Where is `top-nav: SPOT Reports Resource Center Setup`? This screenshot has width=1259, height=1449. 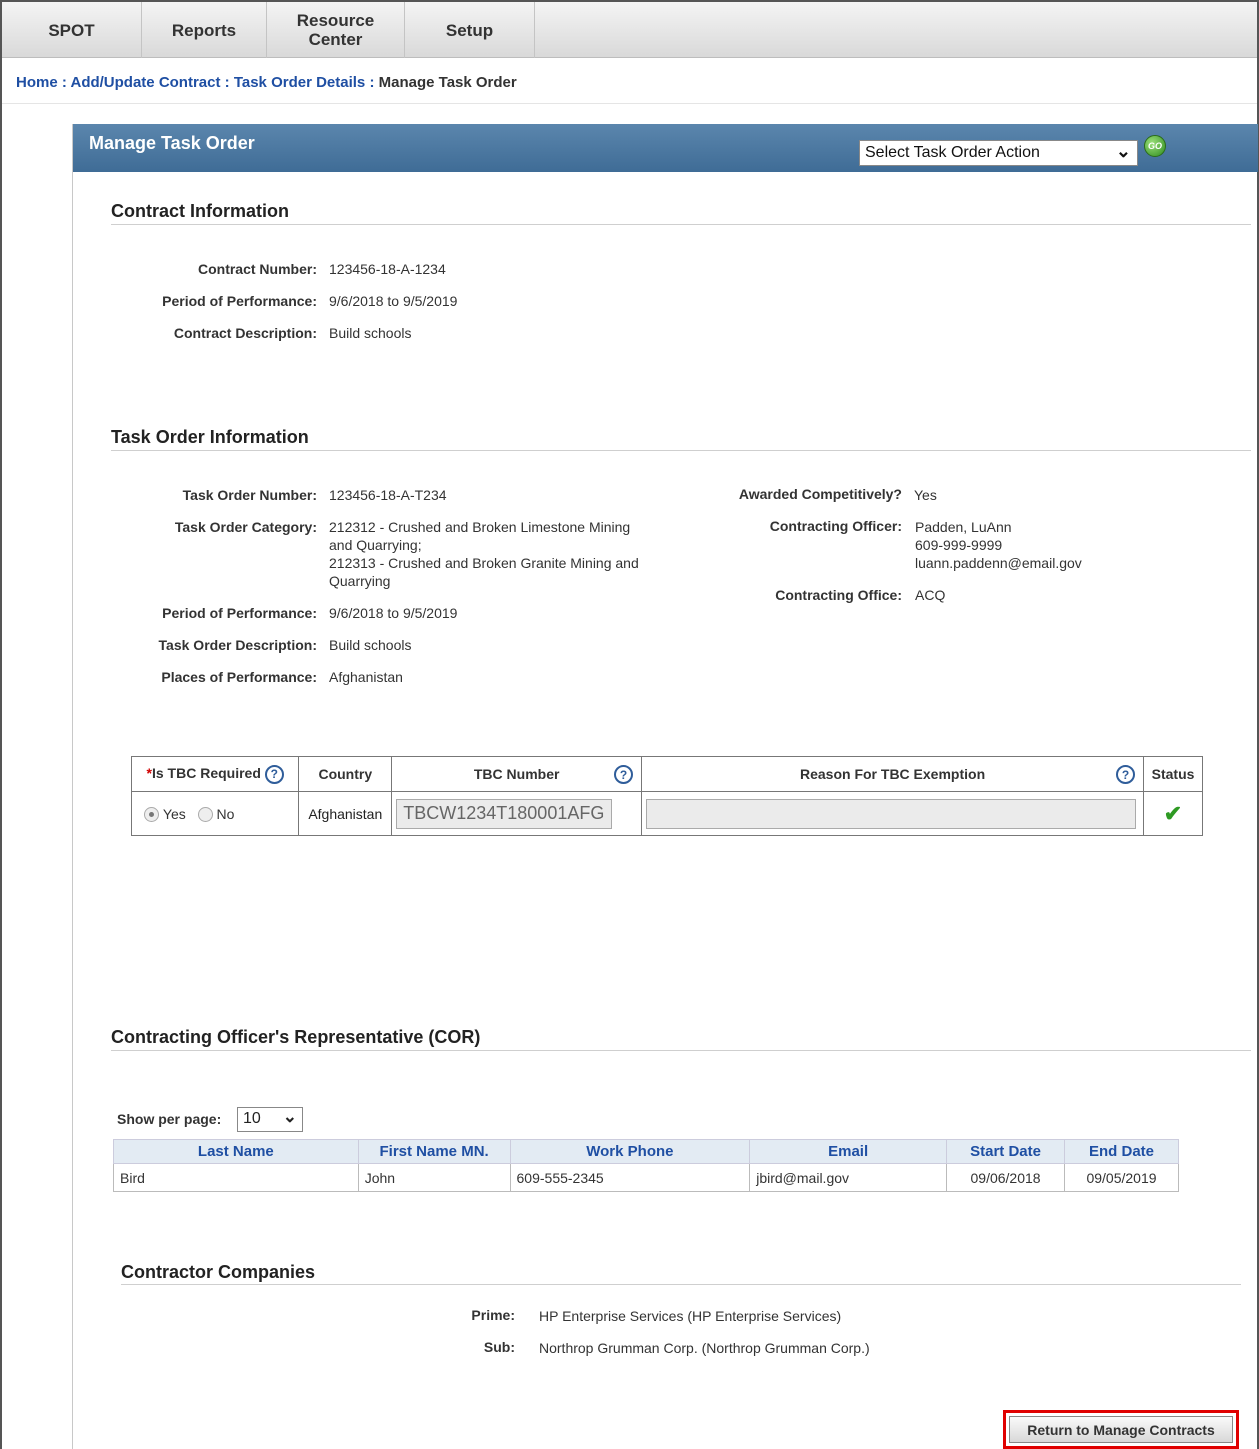
top-nav: SPOT Reports Resource Center Setup is located at coordinates (629, 30).